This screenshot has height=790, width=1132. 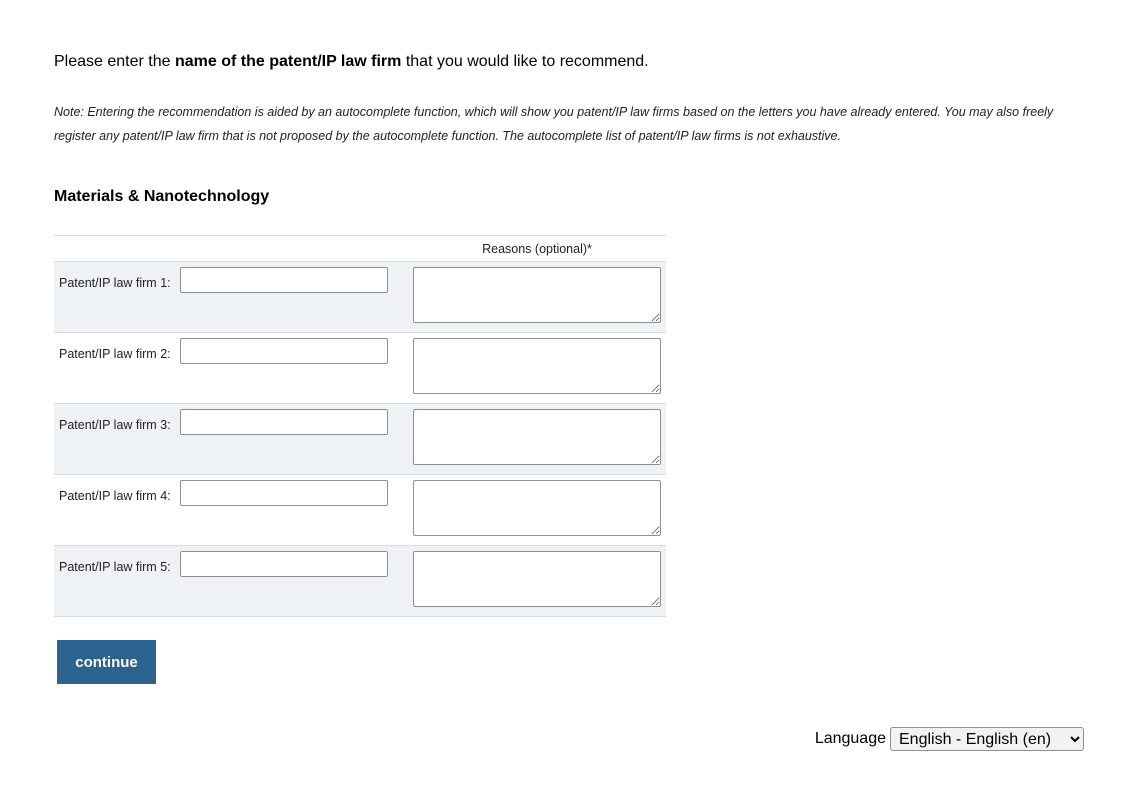 What do you see at coordinates (161, 197) in the screenshot?
I see `section-title: Materials & Nanotechnology` at bounding box center [161, 197].